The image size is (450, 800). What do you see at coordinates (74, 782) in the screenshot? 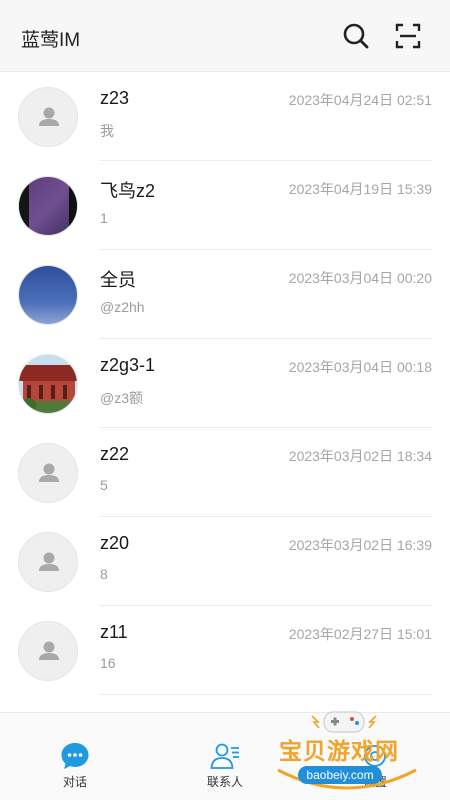
I see `tab-label: 对话` at bounding box center [74, 782].